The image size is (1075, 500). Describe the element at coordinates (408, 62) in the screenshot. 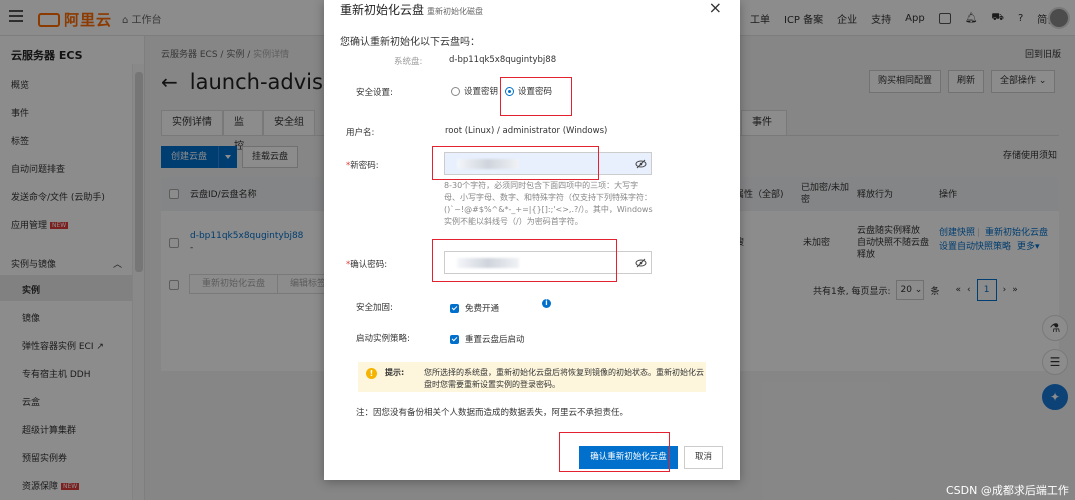

I see `system-disk-label: 系统盘:` at that location.